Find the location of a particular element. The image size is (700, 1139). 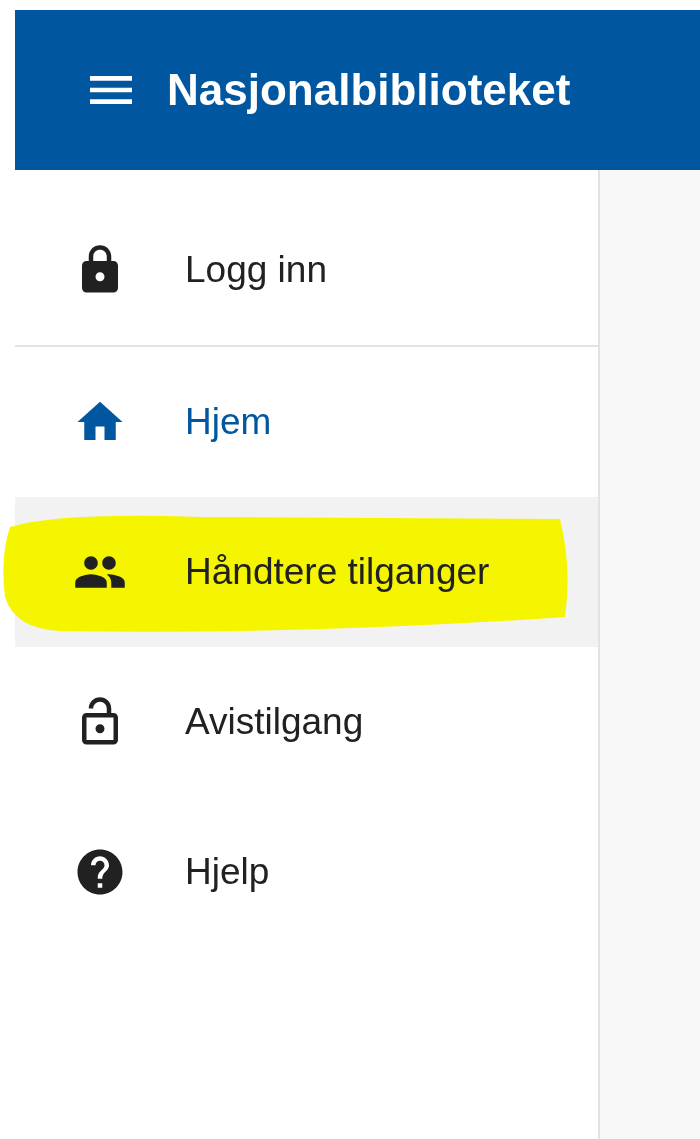

menu-item: Hjem is located at coordinates (306, 422).